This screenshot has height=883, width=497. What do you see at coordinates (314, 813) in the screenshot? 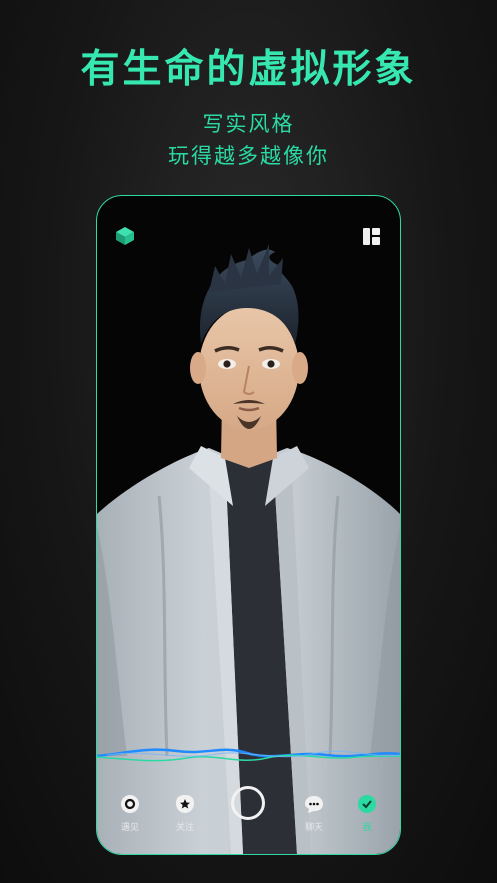
I see `tab-chat: 聊天` at bounding box center [314, 813].